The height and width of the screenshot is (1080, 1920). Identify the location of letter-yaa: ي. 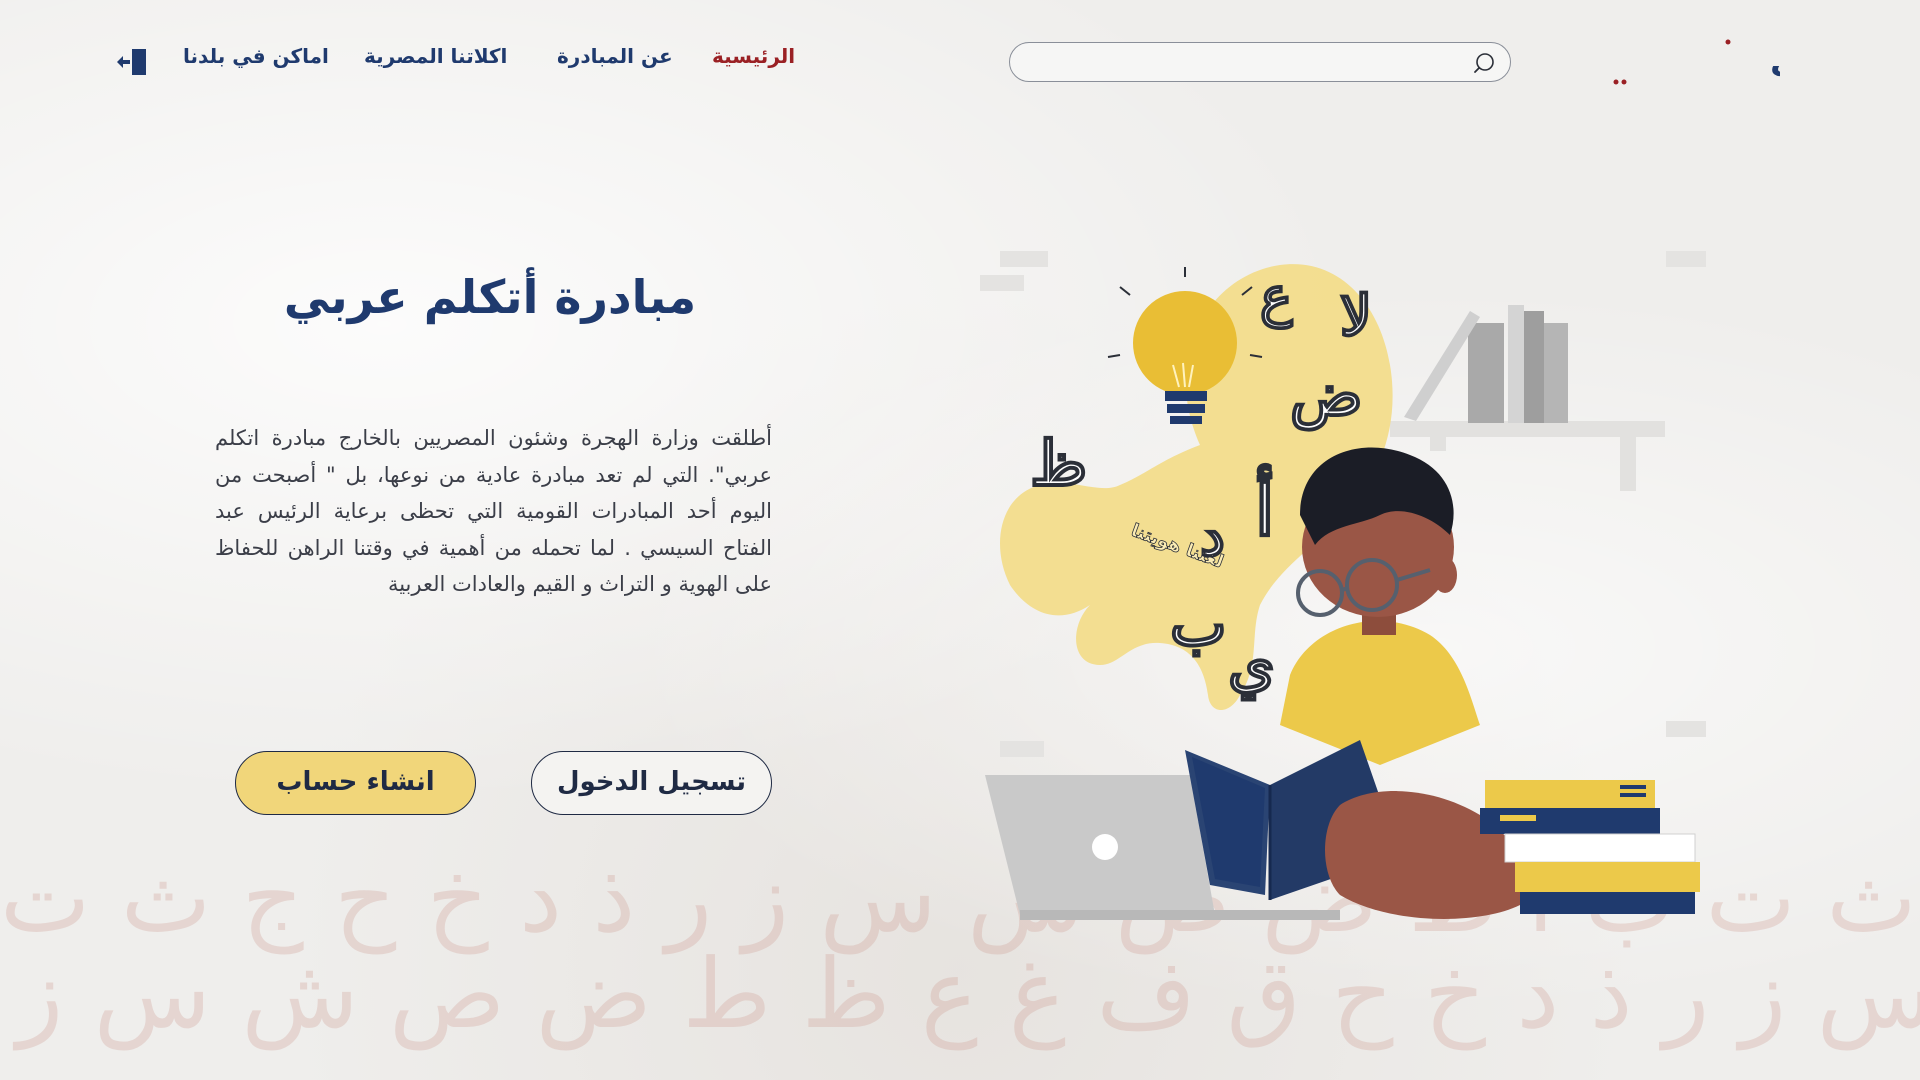
(1251, 665).